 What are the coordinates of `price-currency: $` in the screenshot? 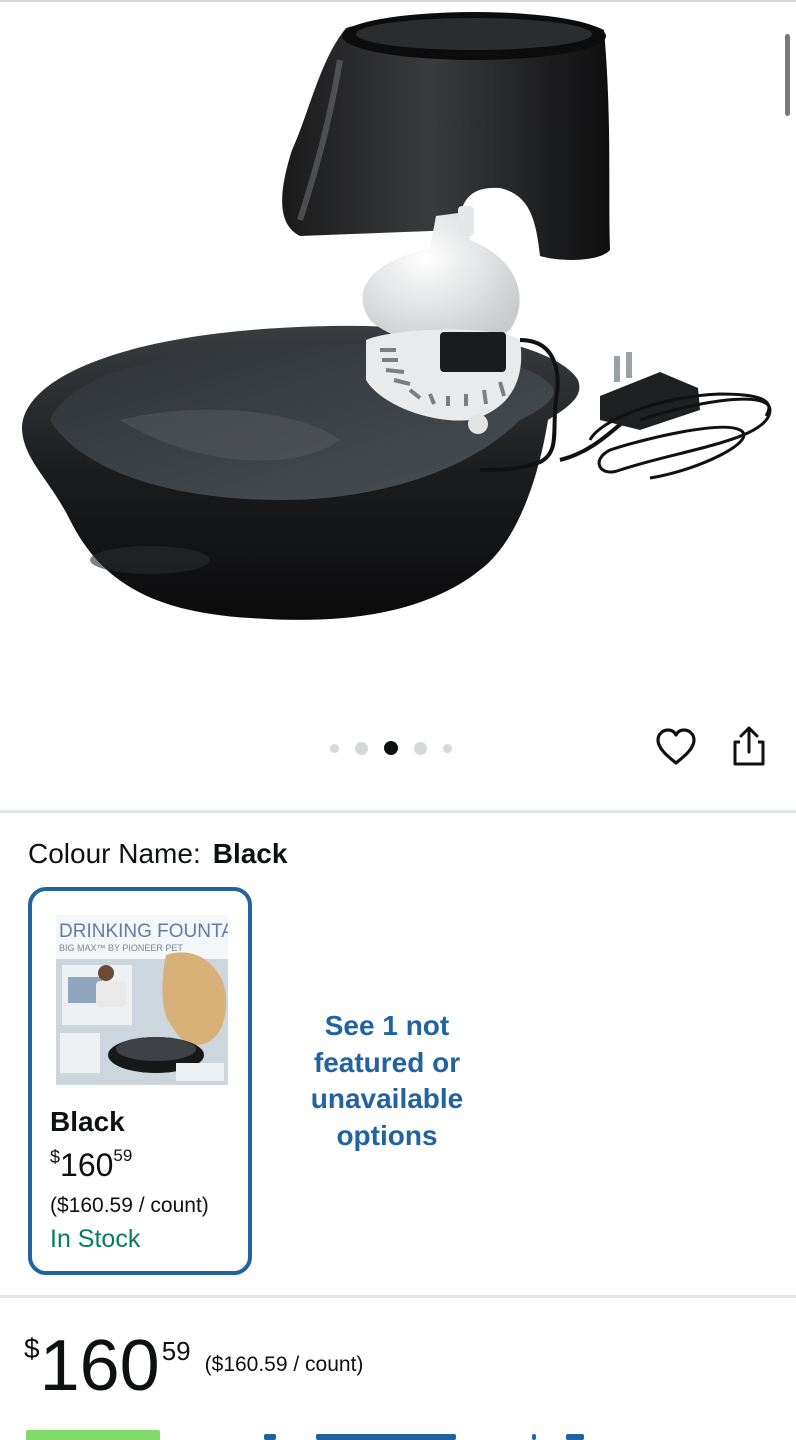 It's located at (32, 1348).